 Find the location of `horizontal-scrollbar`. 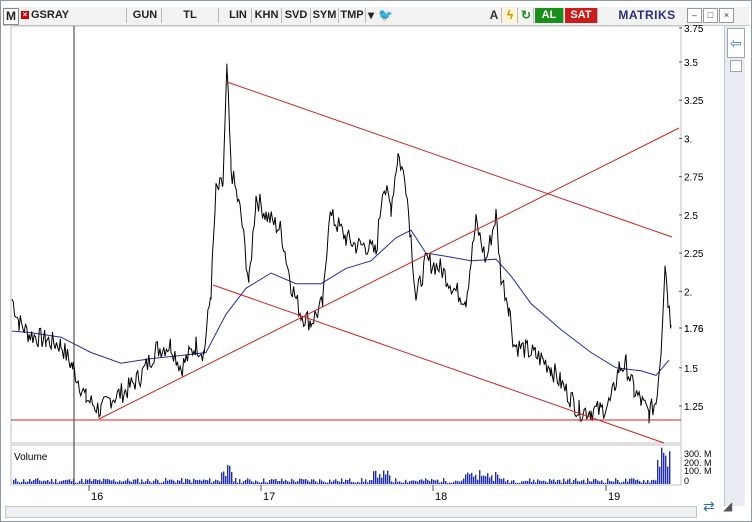

horizontal-scrollbar is located at coordinates (351, 512).